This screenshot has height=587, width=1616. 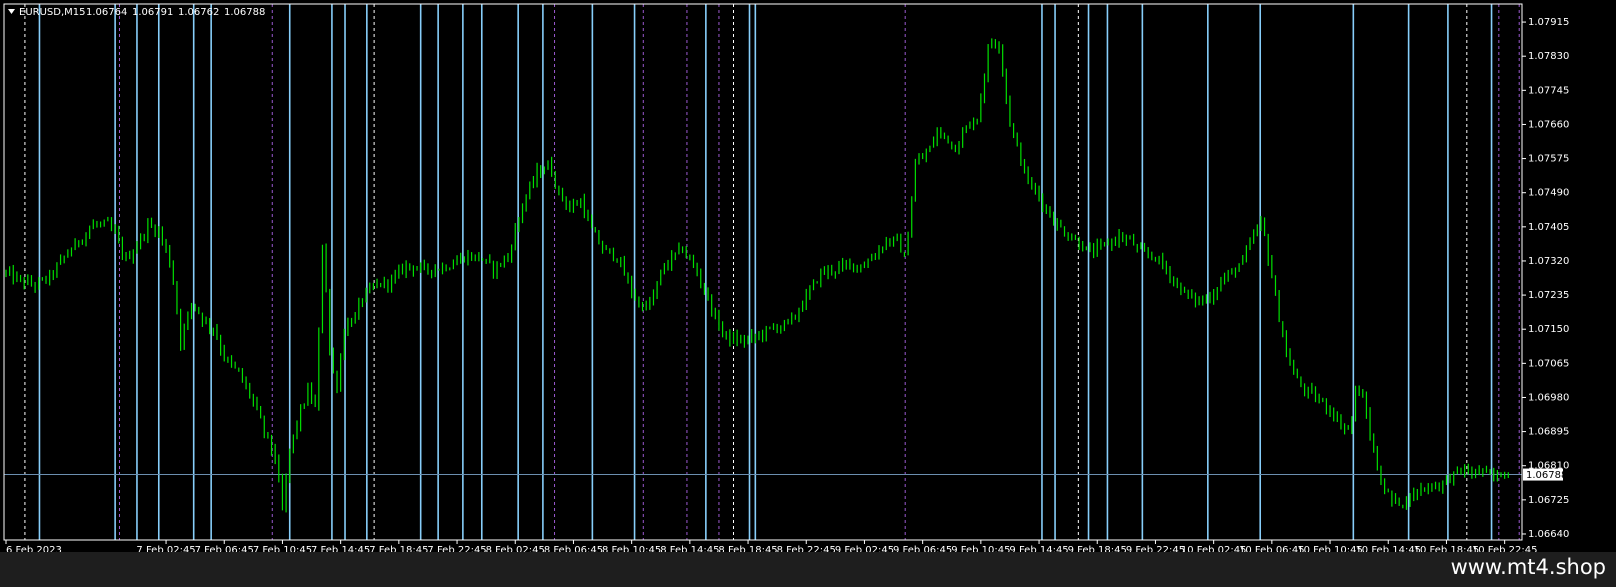 What do you see at coordinates (922, 548) in the screenshot?
I see `time-tick-label: 9 Feb 06:45` at bounding box center [922, 548].